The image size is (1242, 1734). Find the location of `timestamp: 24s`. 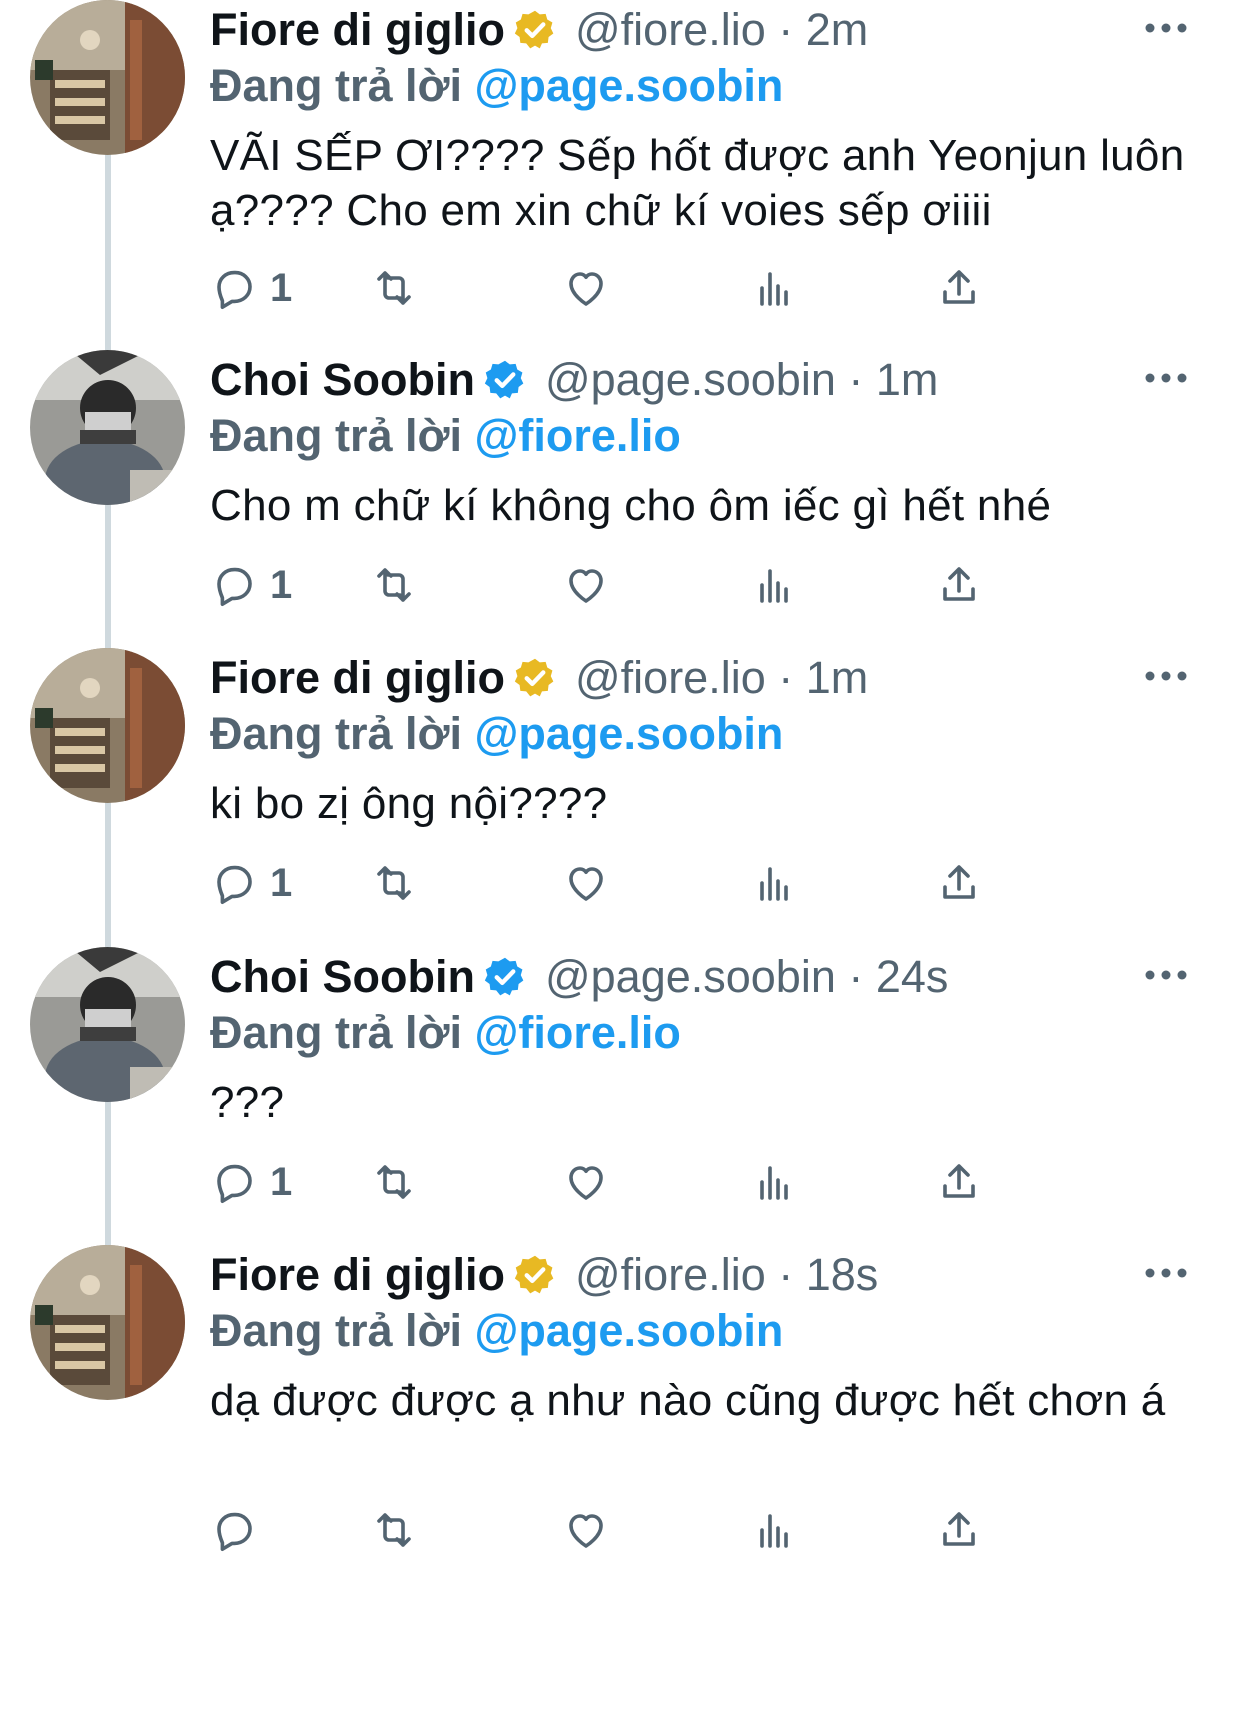

timestamp: 24s is located at coordinates (912, 977).